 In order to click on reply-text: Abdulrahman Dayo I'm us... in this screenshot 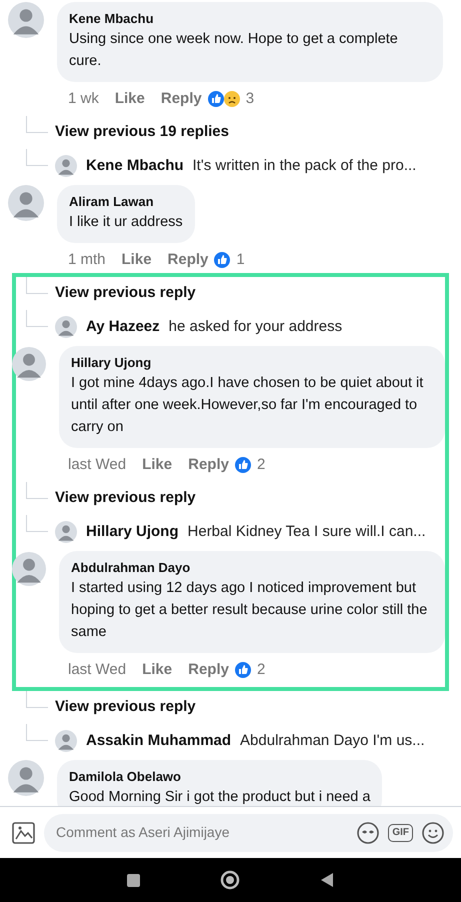, I will do `click(332, 741)`.